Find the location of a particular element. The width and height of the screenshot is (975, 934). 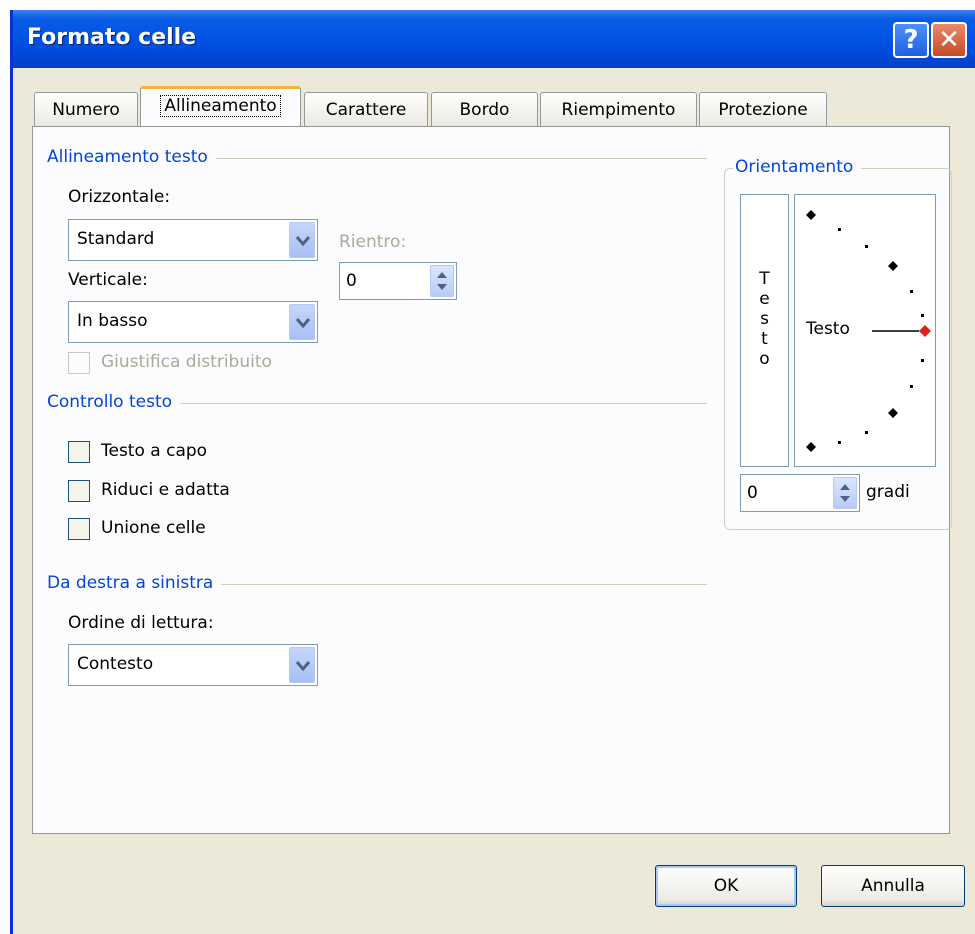

vertical-text-button: T e s t o is located at coordinates (764, 330).